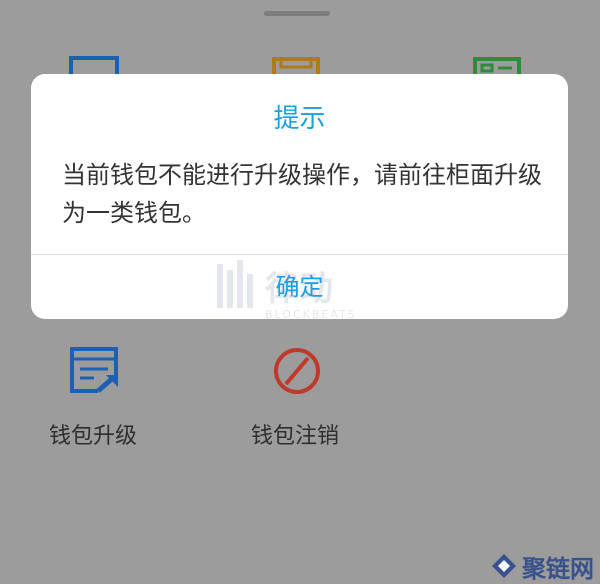 The image size is (600, 584). What do you see at coordinates (558, 568) in the screenshot?
I see `corner-watermark-text: 聚链网` at bounding box center [558, 568].